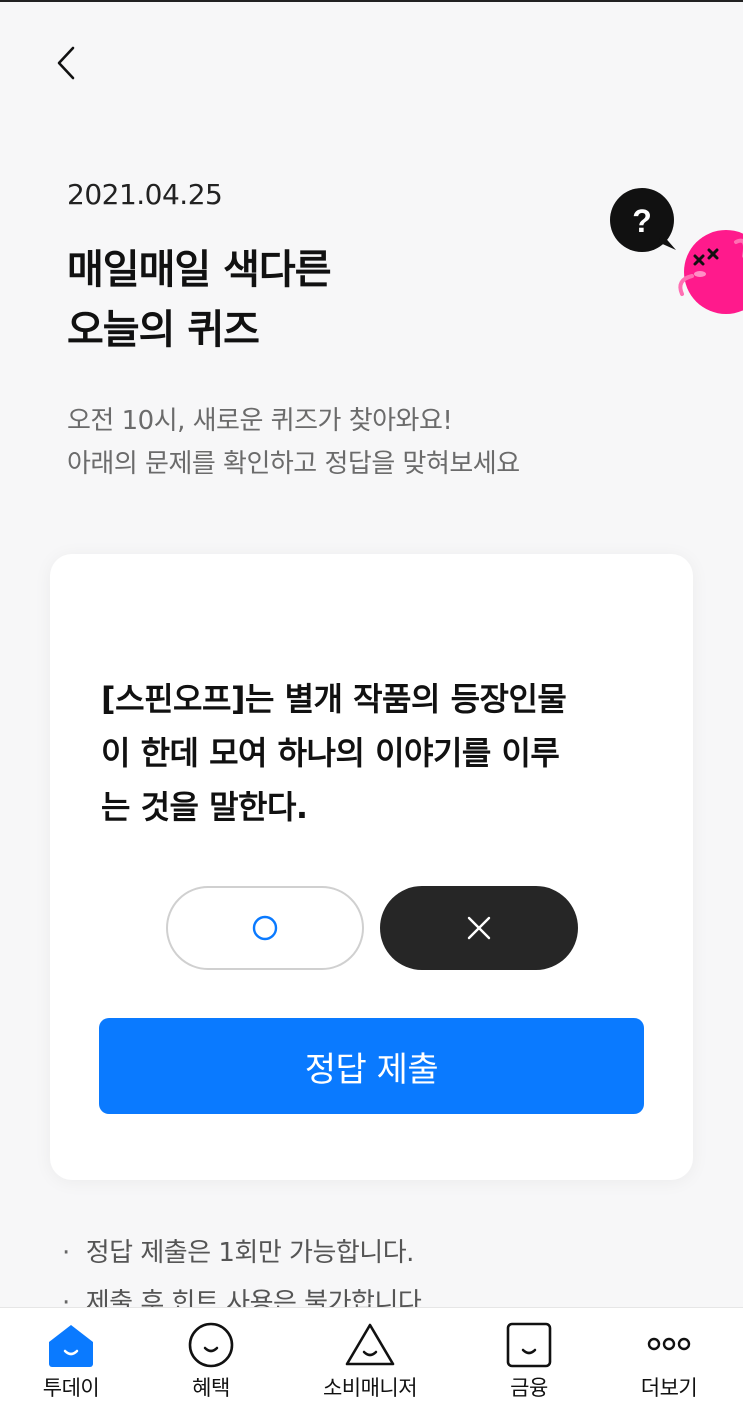  I want to click on smile-circle-icon, so click(211, 1345).